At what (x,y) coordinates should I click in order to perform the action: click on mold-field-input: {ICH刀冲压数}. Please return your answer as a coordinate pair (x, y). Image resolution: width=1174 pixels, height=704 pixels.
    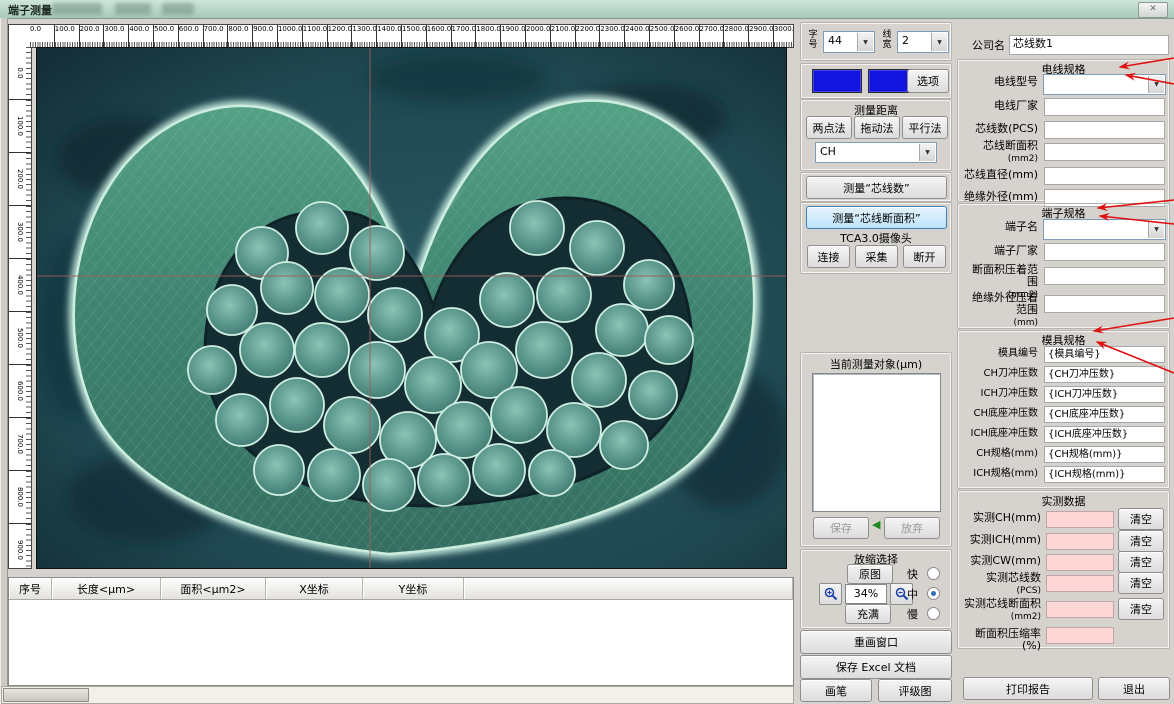
    Looking at the image, I should click on (1104, 394).